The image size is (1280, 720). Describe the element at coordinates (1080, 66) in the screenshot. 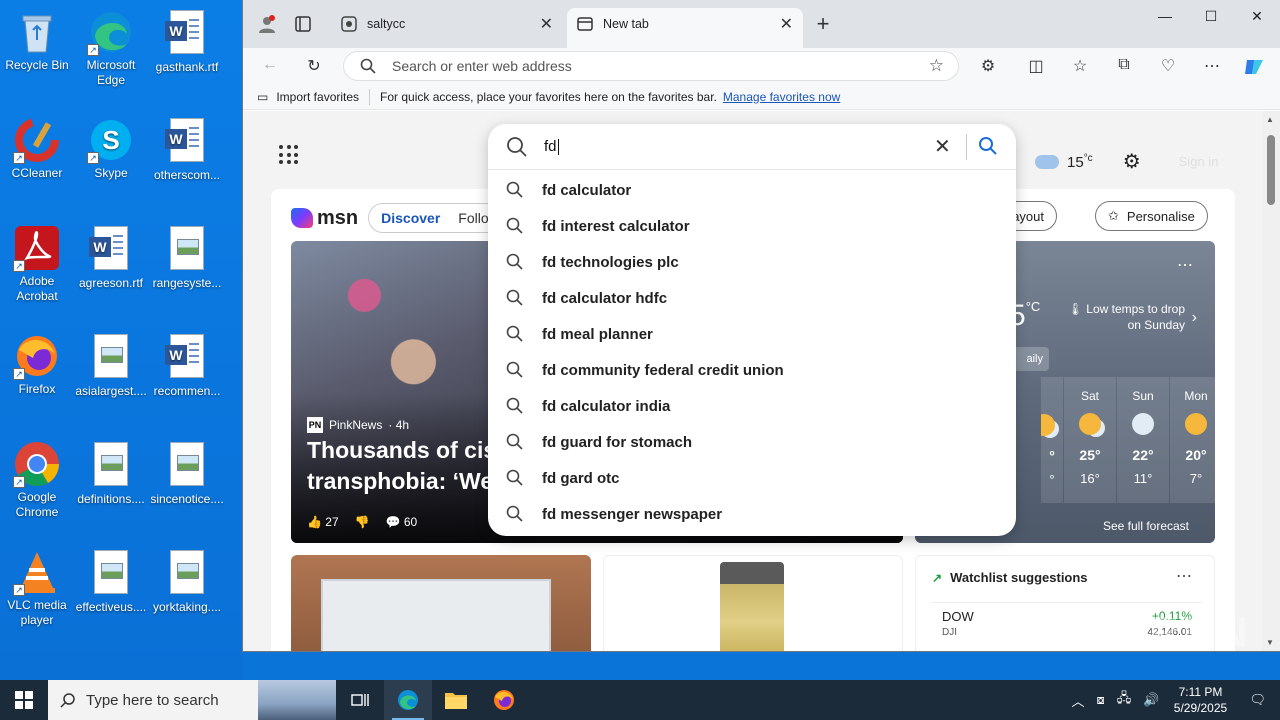

I see `favorites-icon: ☆` at that location.